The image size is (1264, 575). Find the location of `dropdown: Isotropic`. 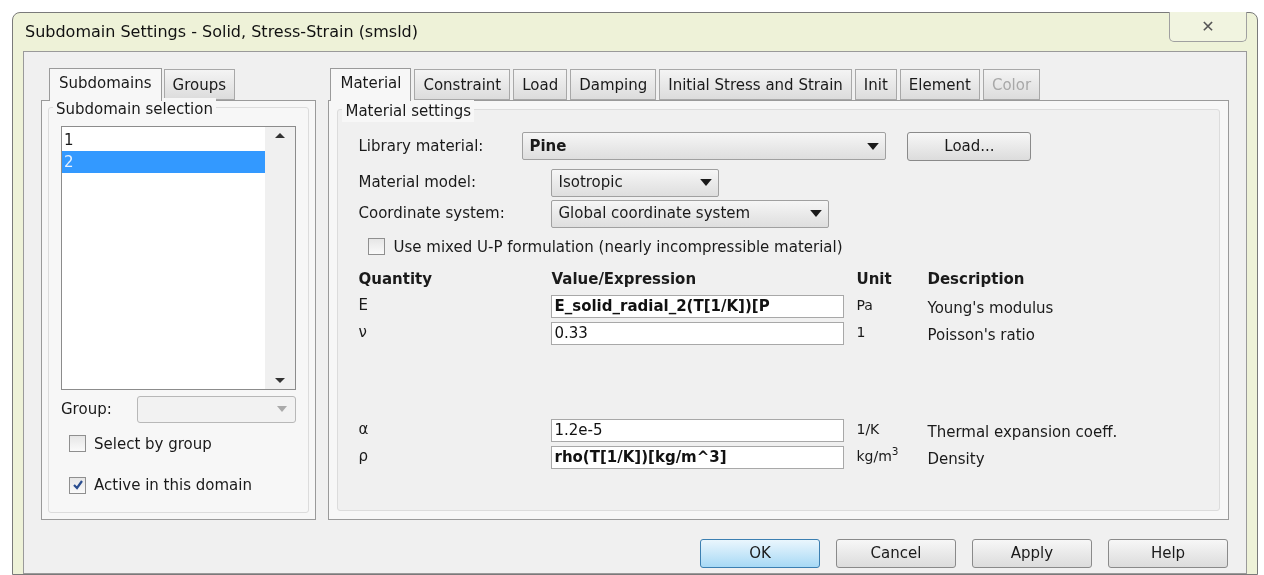

dropdown: Isotropic is located at coordinates (635, 182).